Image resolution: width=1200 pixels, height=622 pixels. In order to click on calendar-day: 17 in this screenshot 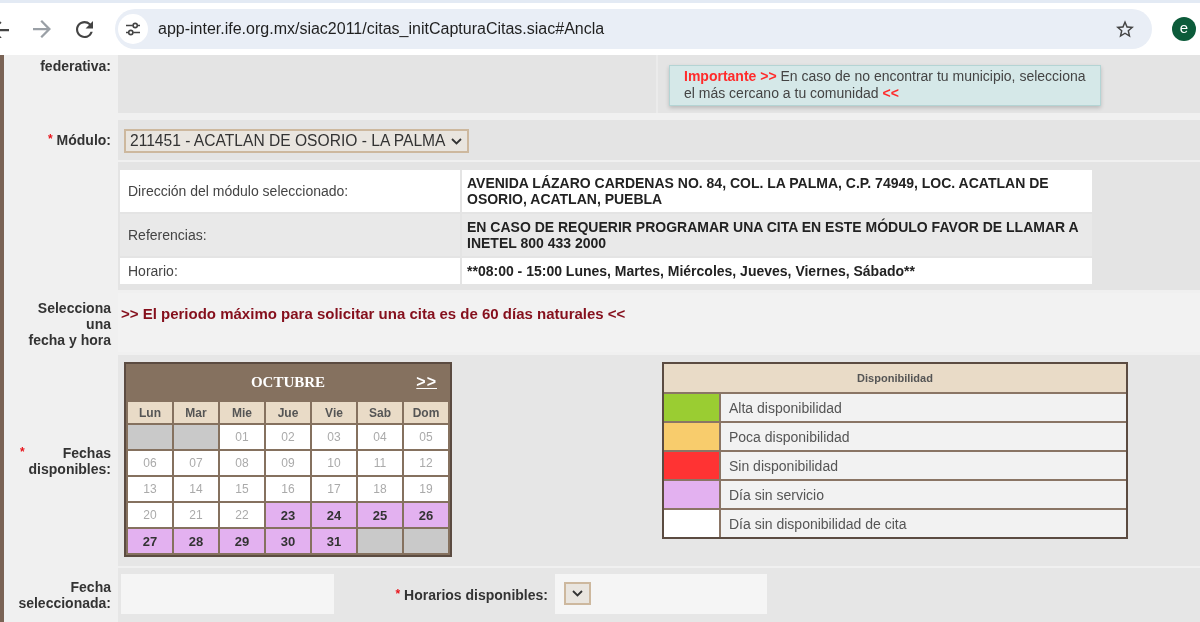, I will do `click(334, 489)`.